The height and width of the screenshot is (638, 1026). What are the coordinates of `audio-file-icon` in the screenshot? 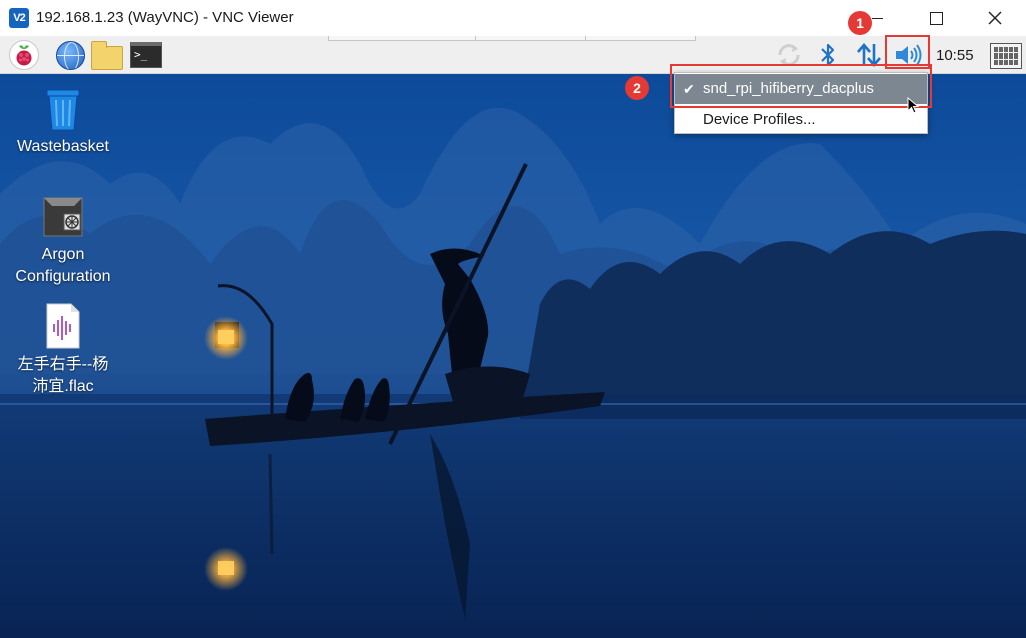 It's located at (63, 326).